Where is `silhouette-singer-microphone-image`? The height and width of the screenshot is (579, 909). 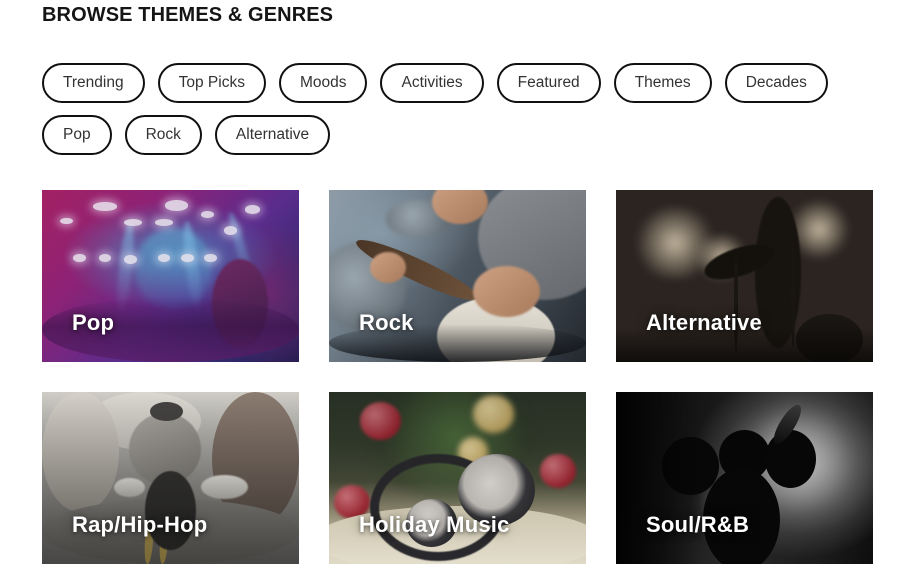 silhouette-singer-microphone-image is located at coordinates (744, 478).